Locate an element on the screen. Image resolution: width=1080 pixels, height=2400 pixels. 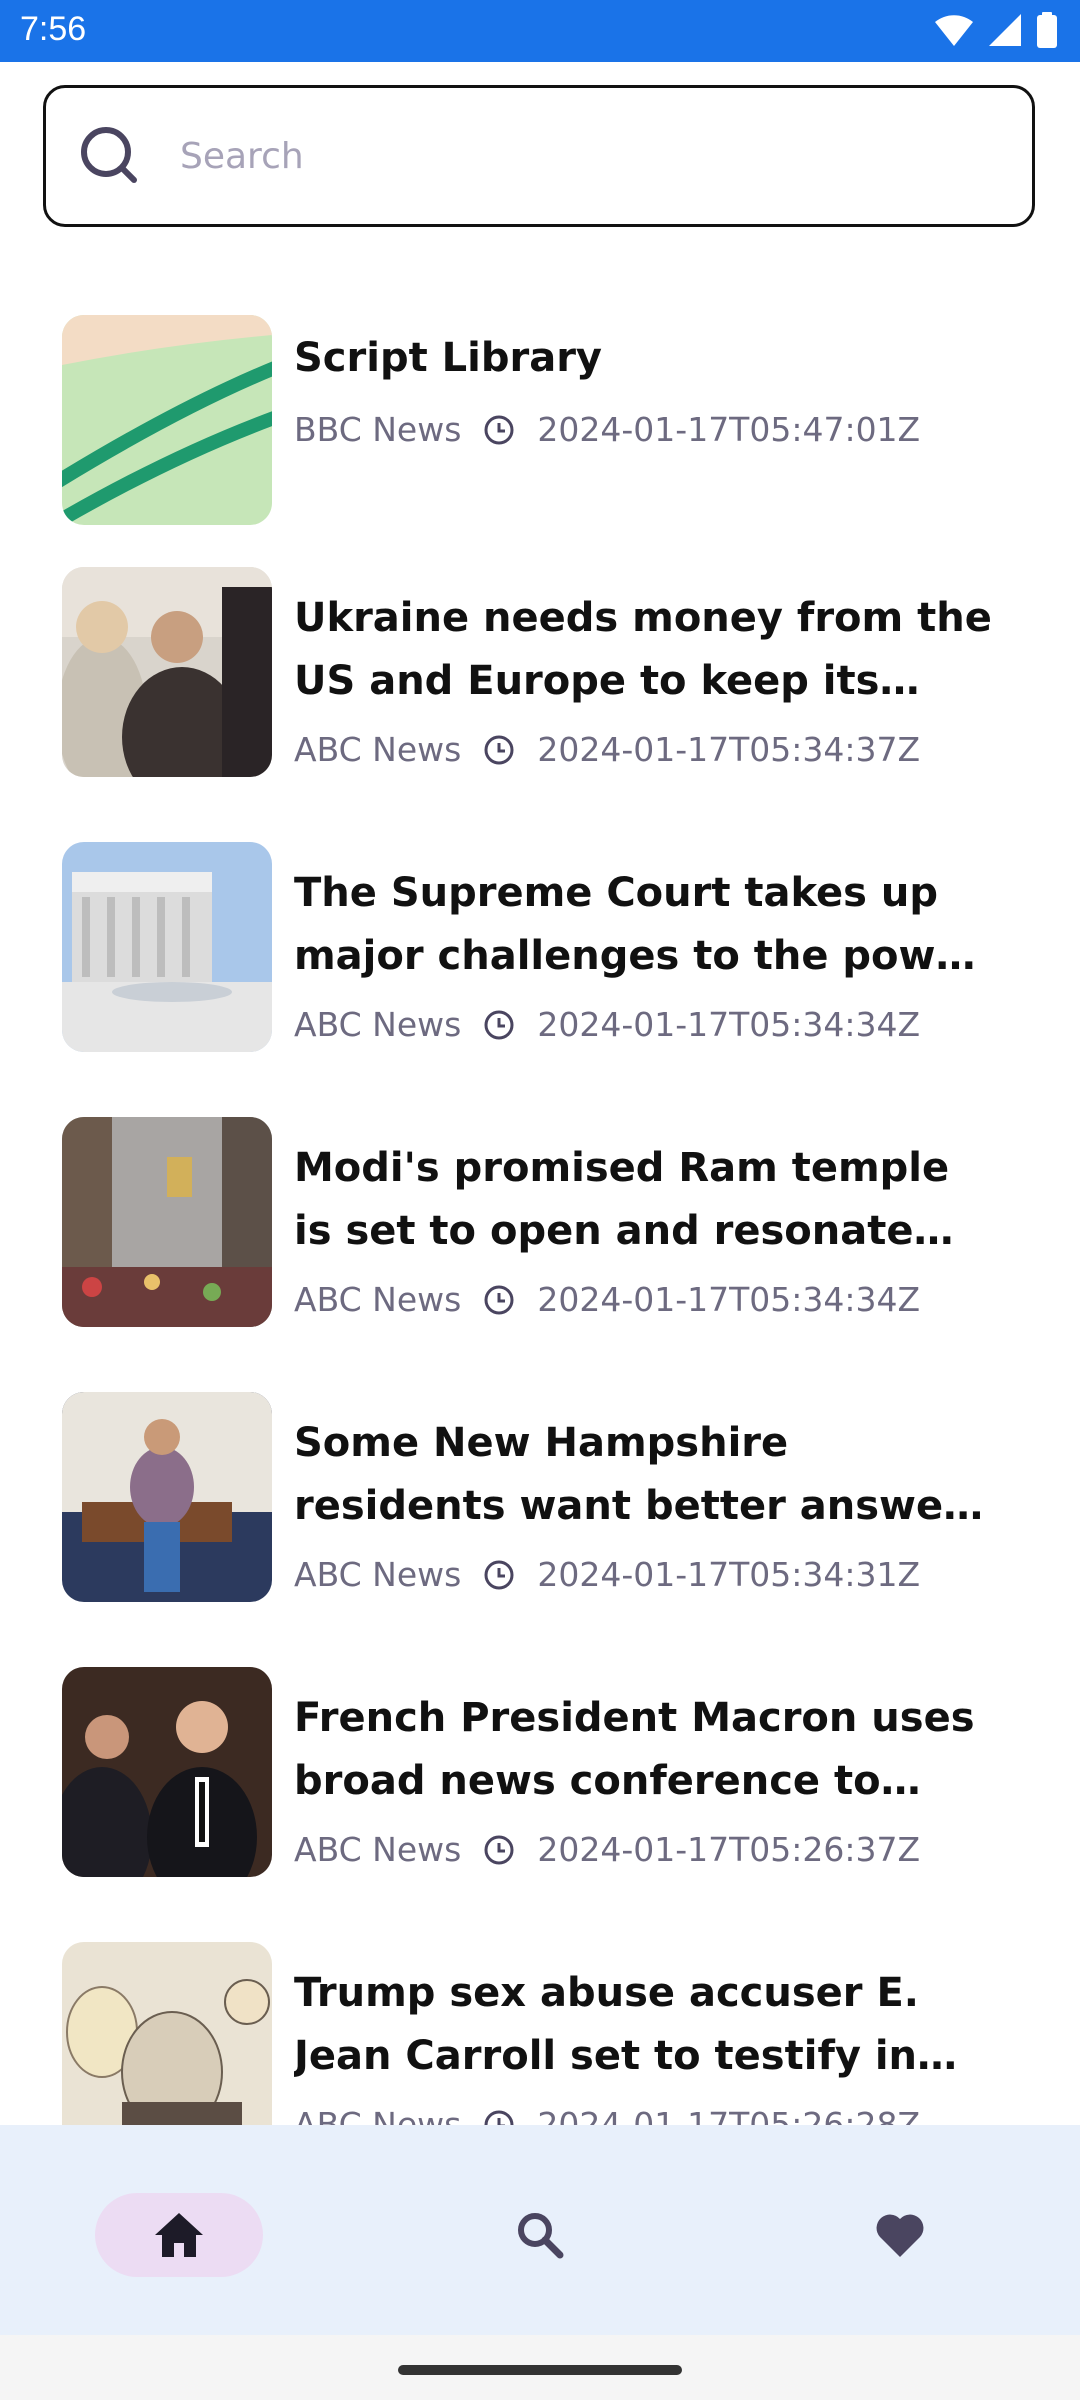
nav-search is located at coordinates (540, 2235).